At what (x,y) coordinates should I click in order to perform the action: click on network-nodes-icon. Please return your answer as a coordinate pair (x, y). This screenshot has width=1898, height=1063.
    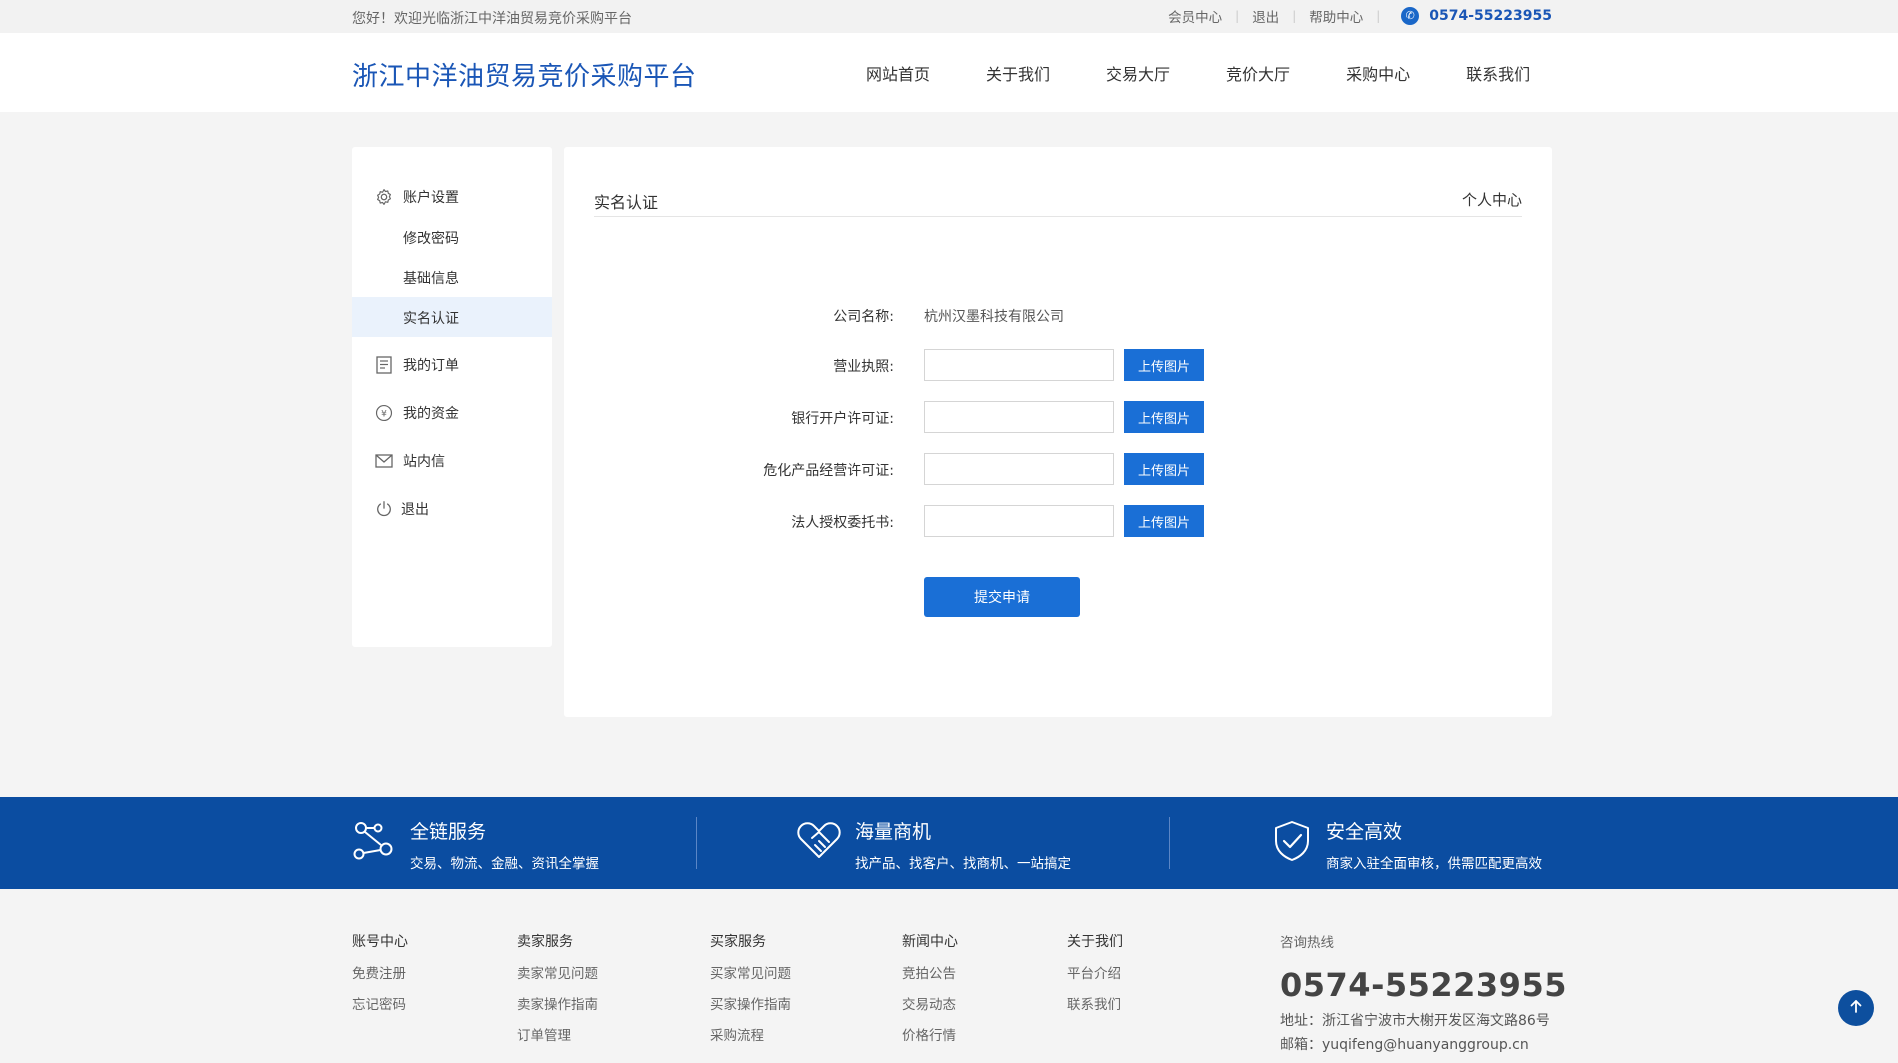
    Looking at the image, I should click on (374, 841).